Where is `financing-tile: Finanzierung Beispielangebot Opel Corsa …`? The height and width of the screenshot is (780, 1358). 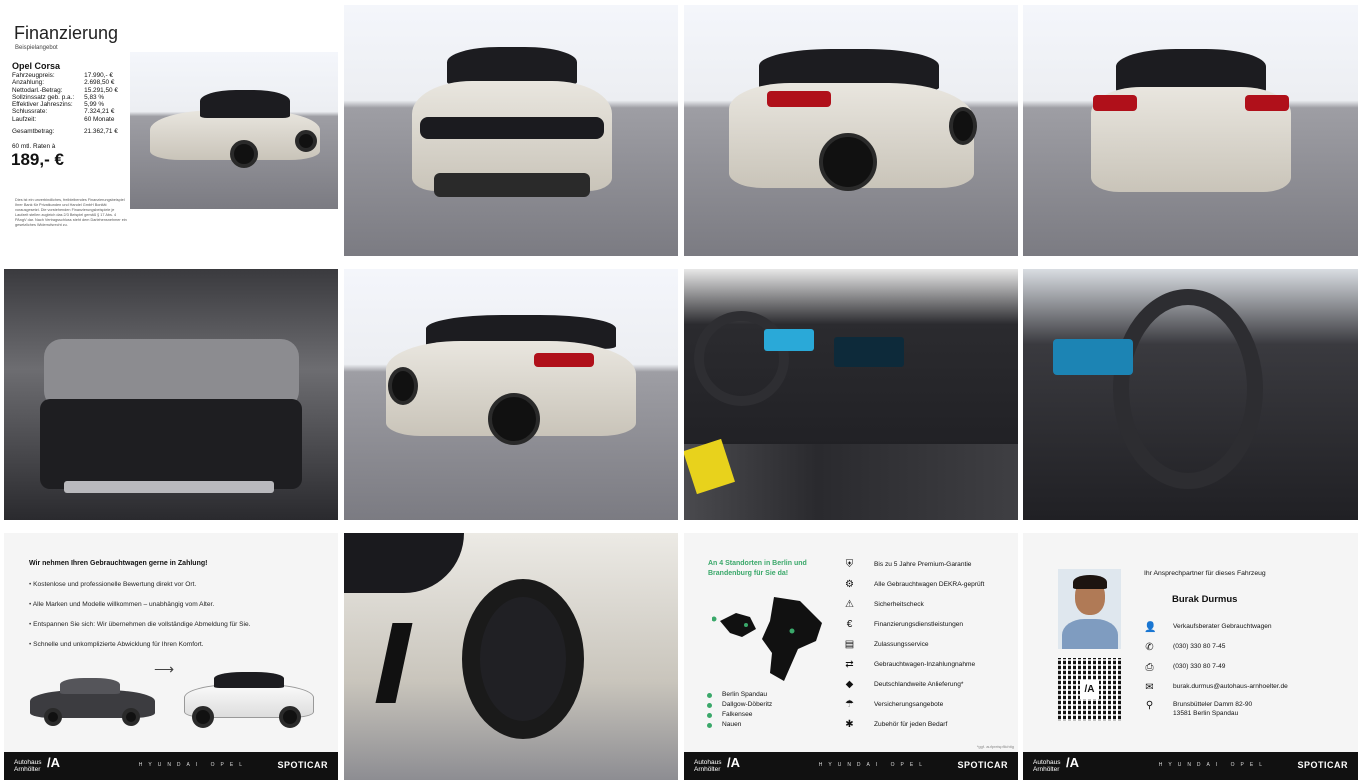 financing-tile: Finanzierung Beispielangebot Opel Corsa … is located at coordinates (67, 130).